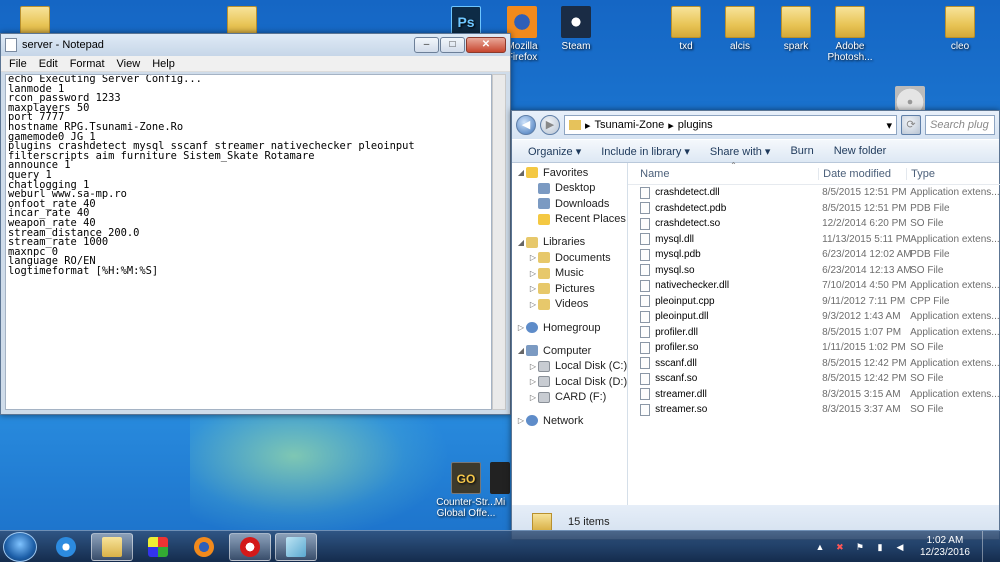 The height and width of the screenshot is (562, 1000). What do you see at coordinates (840, 547) in the screenshot?
I see `network-error-icon: ✖` at bounding box center [840, 547].